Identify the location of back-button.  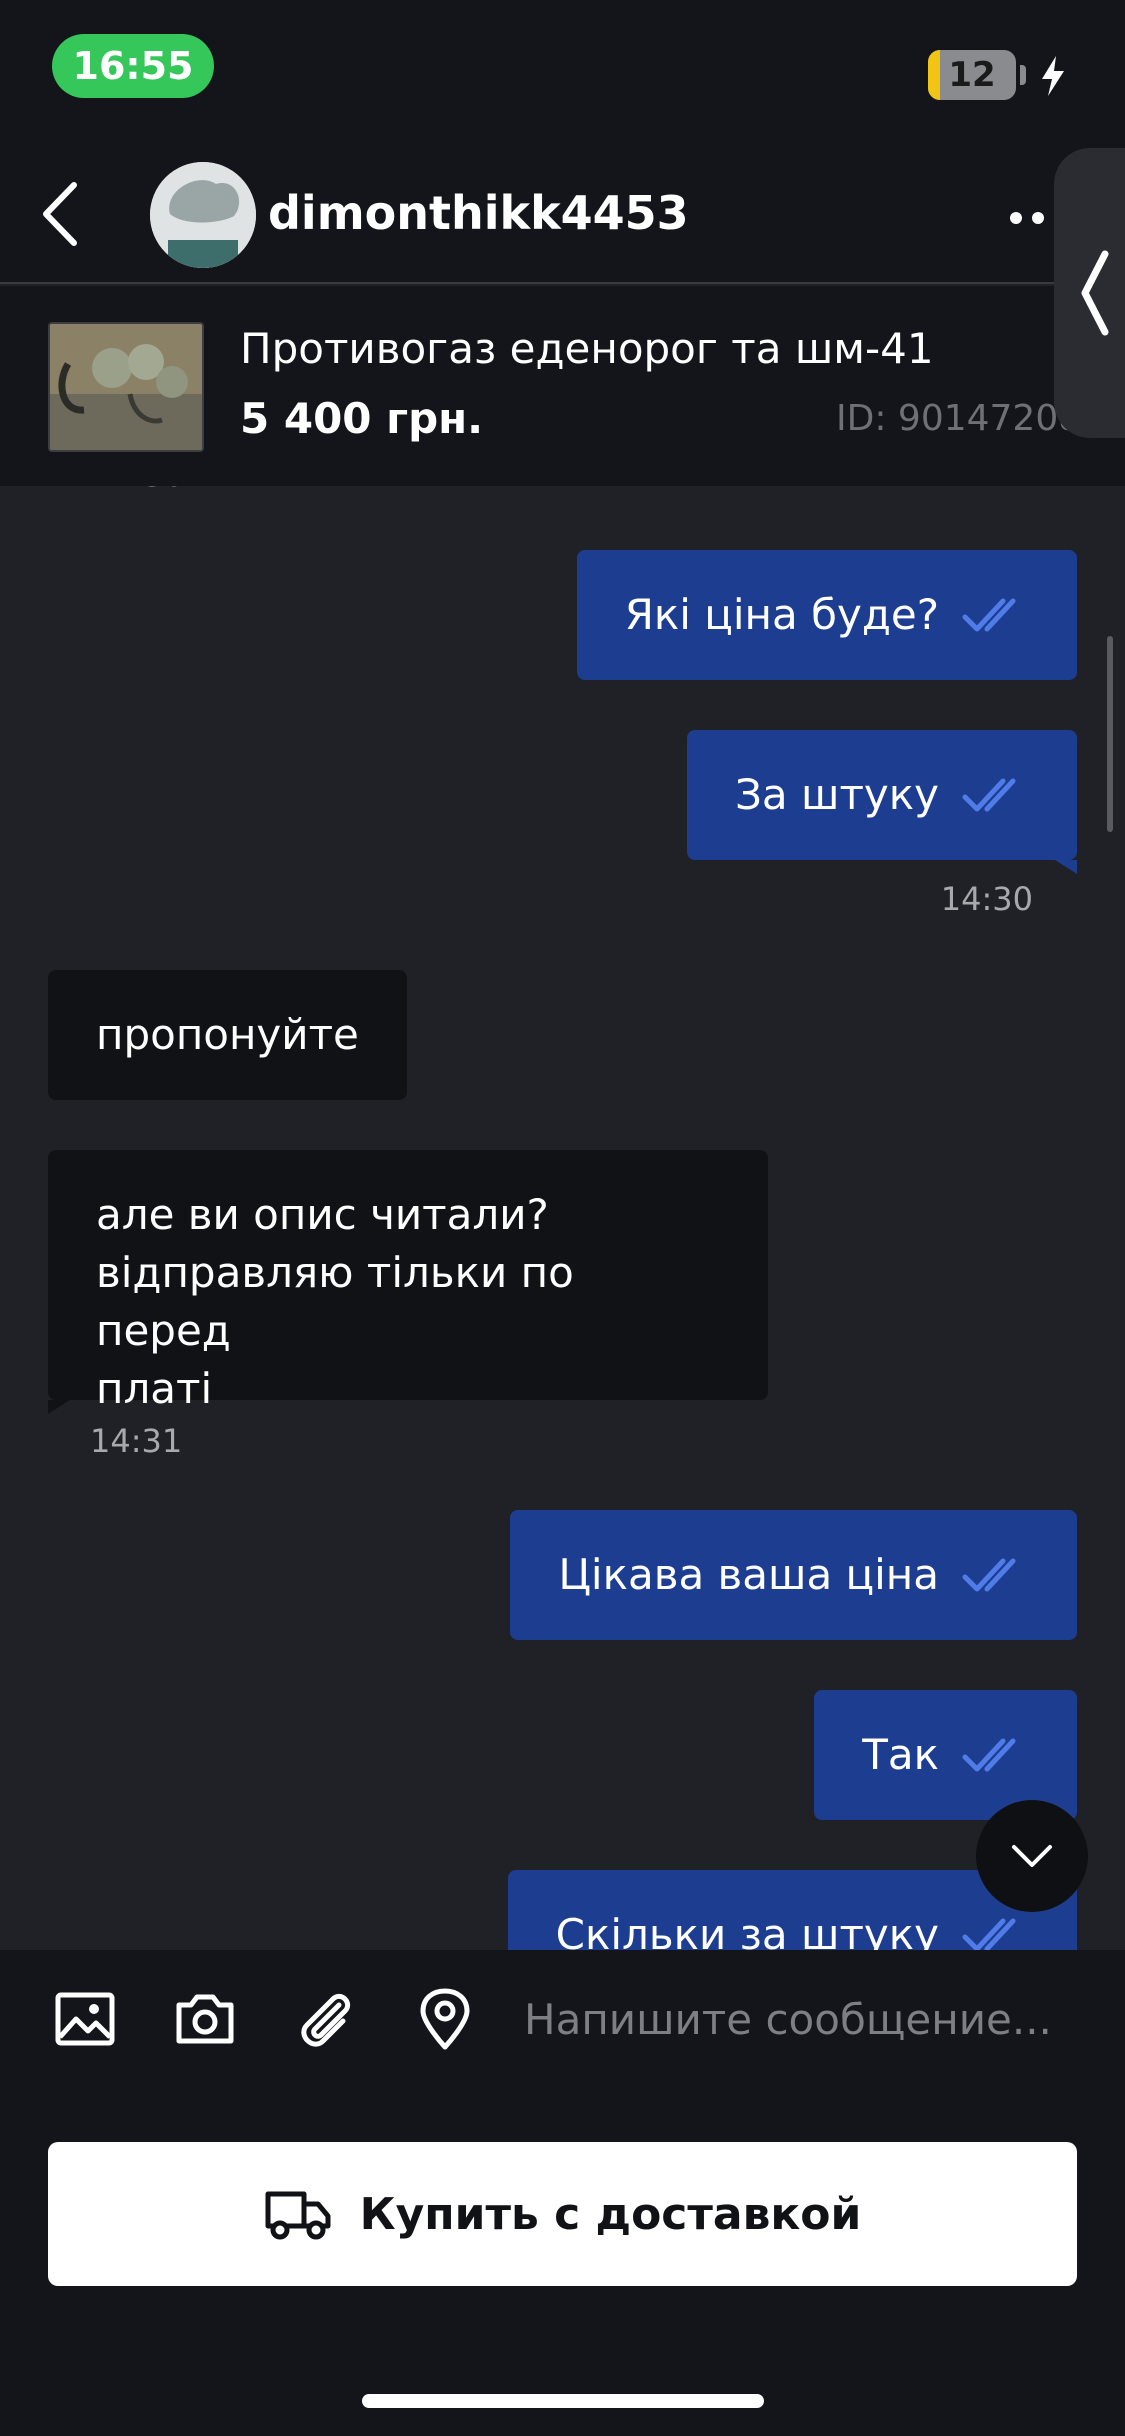
(60, 214).